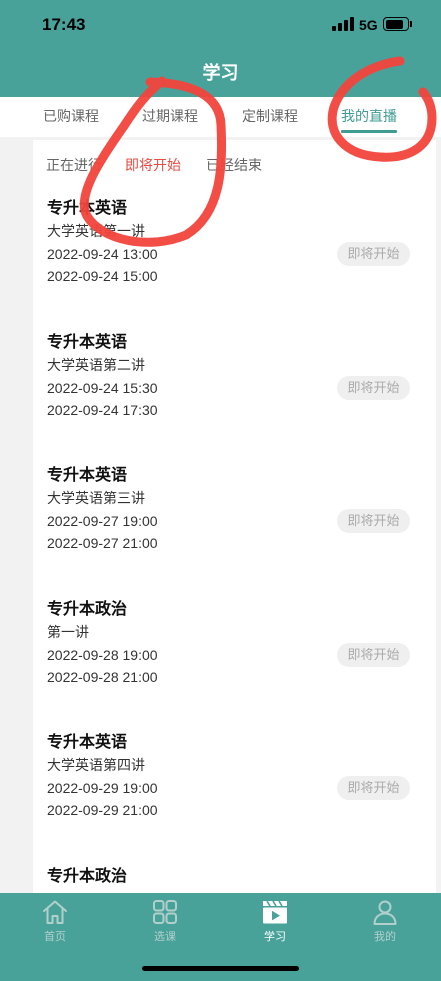  What do you see at coordinates (102, 409) in the screenshot?
I see `end-time: 2022-09-24 17:30` at bounding box center [102, 409].